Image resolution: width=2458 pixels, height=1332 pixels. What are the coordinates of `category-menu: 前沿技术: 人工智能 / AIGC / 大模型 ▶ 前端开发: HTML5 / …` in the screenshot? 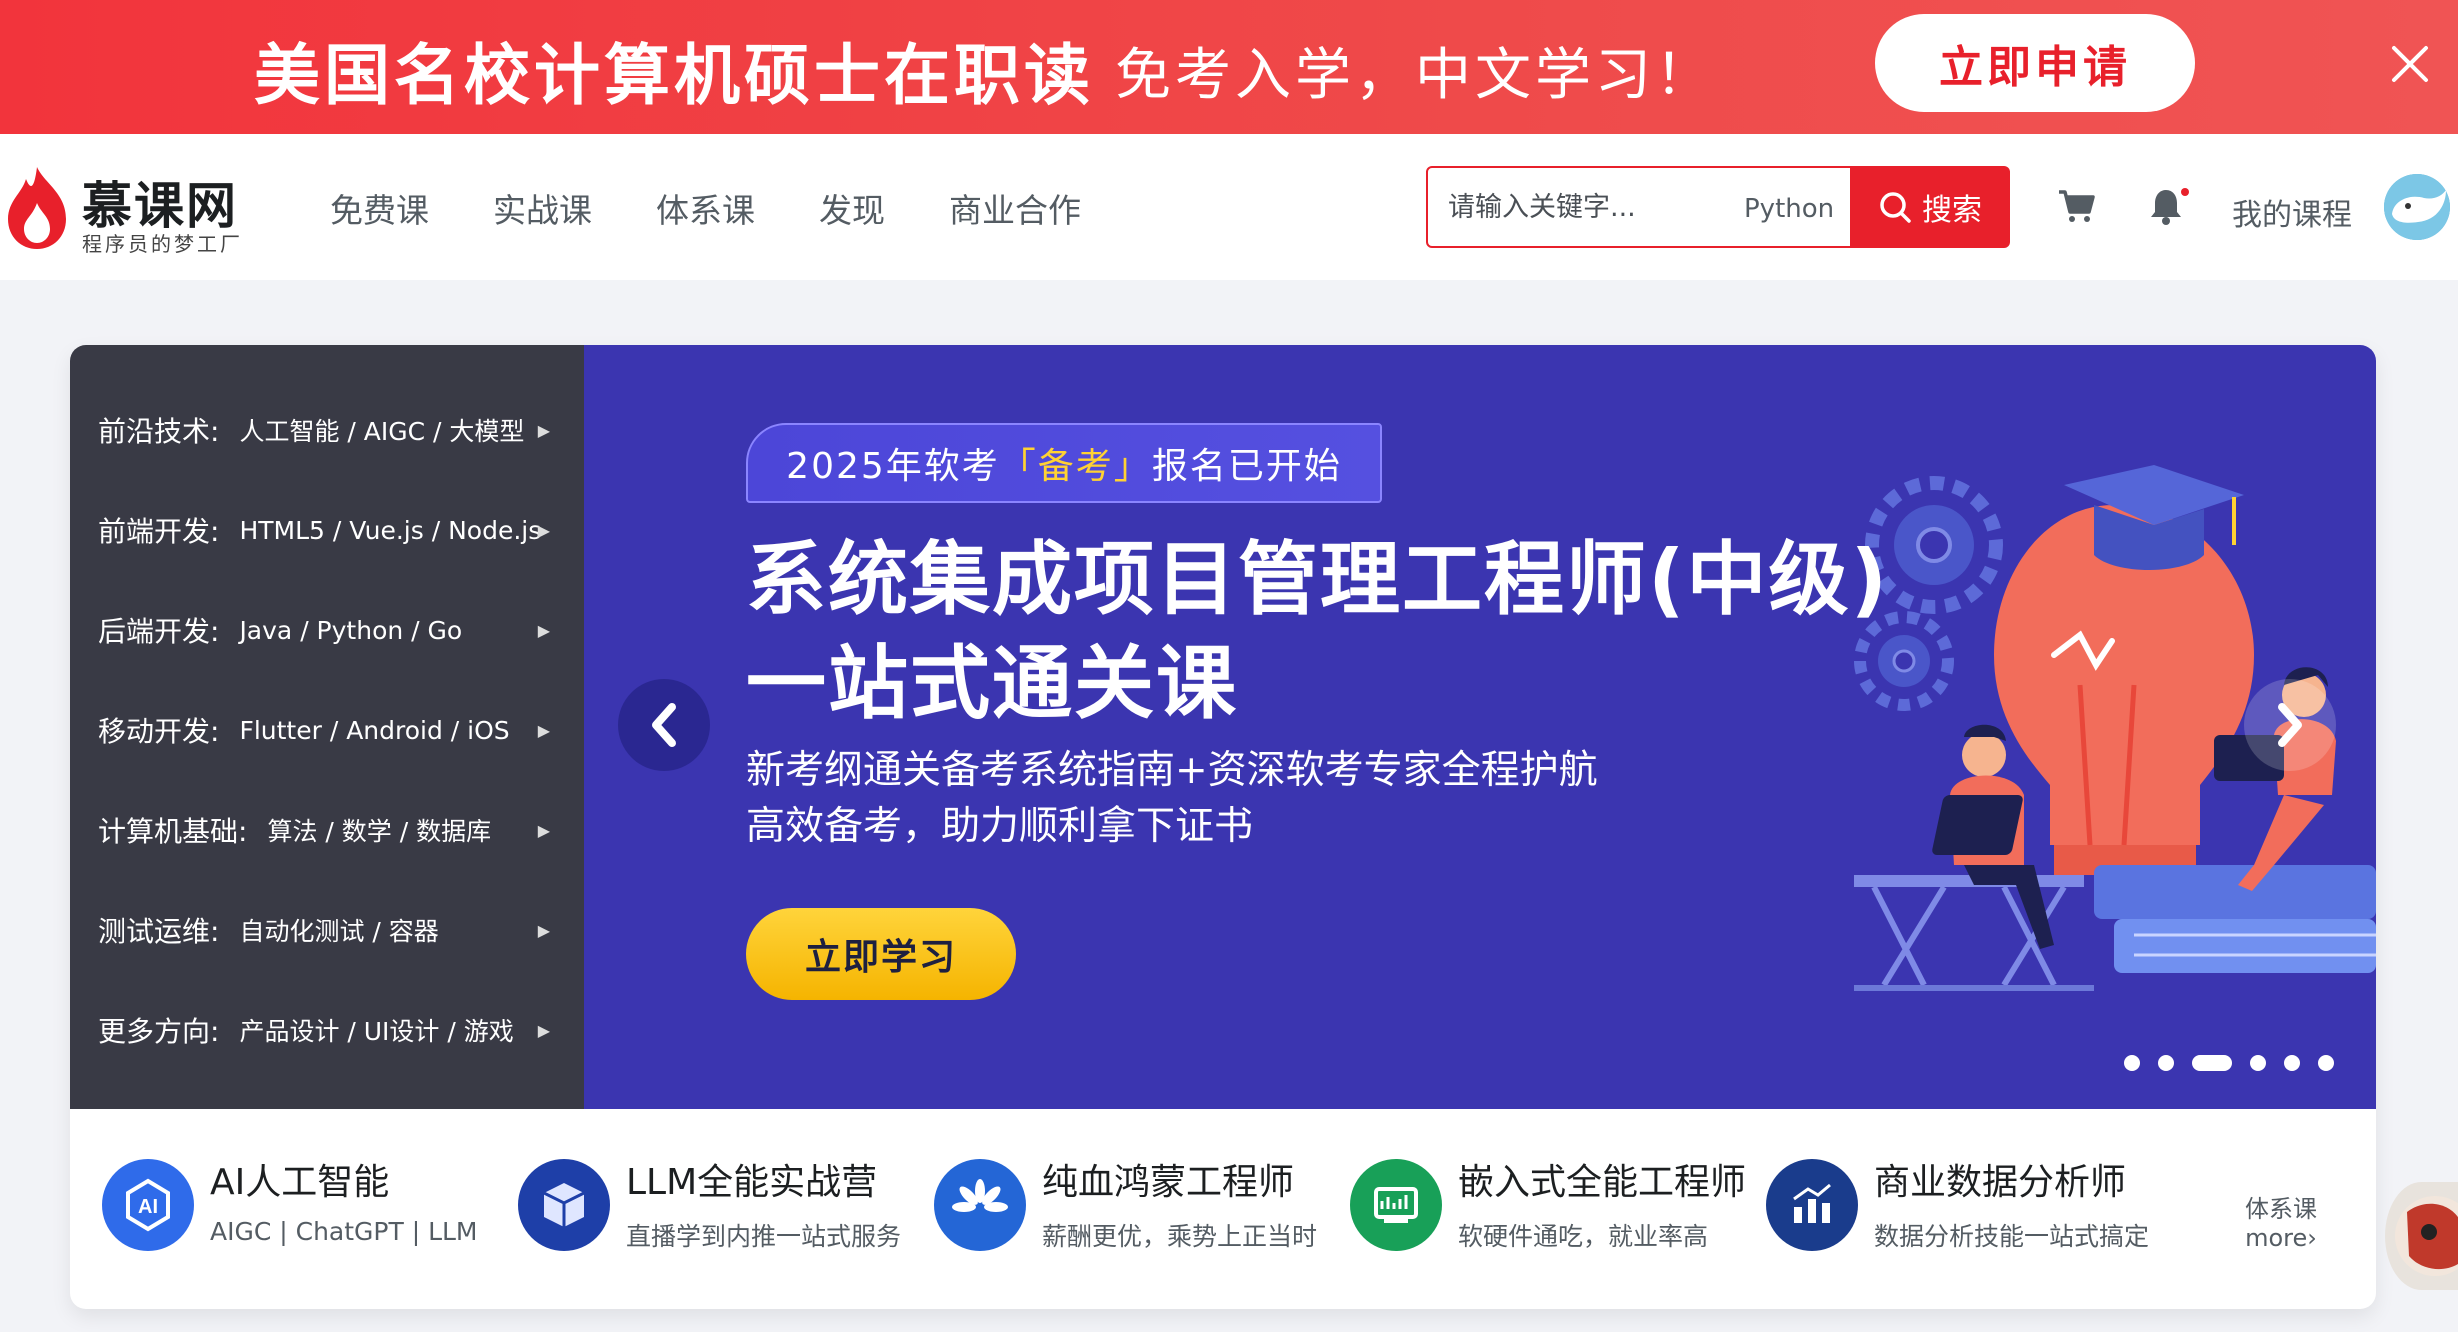 It's located at (327, 727).